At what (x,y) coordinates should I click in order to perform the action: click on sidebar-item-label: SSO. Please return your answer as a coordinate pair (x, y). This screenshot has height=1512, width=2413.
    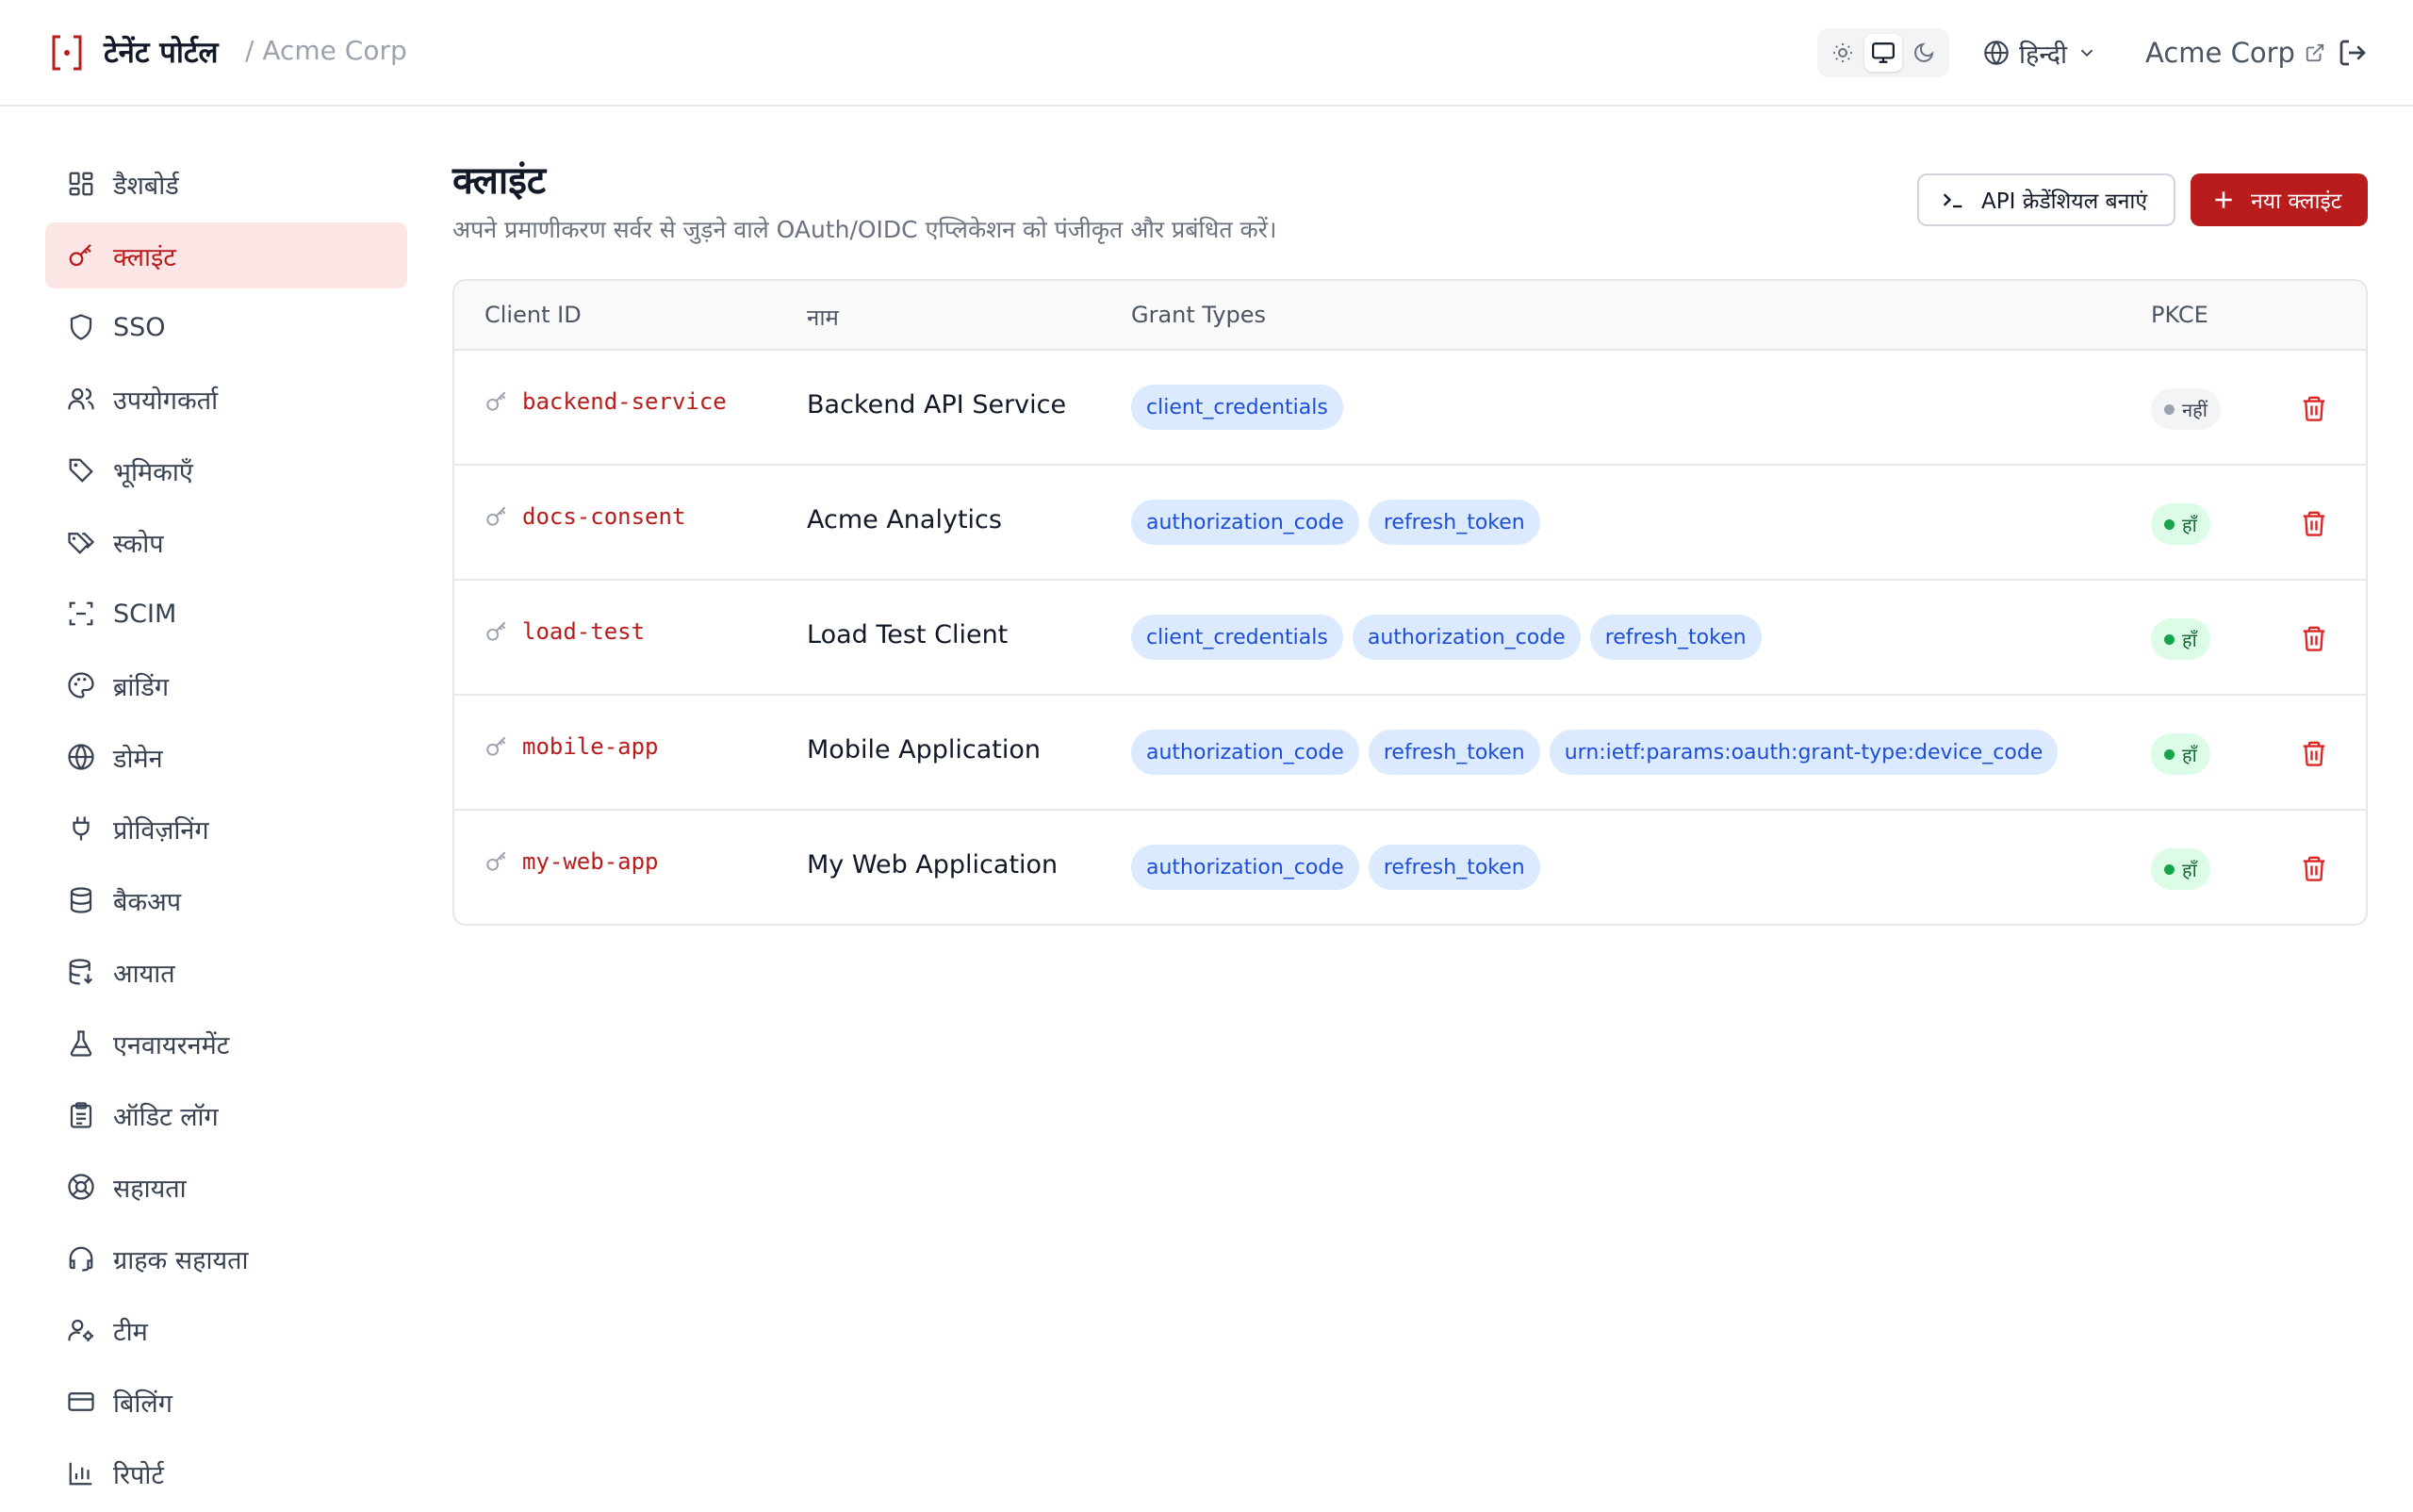
    Looking at the image, I should click on (140, 327).